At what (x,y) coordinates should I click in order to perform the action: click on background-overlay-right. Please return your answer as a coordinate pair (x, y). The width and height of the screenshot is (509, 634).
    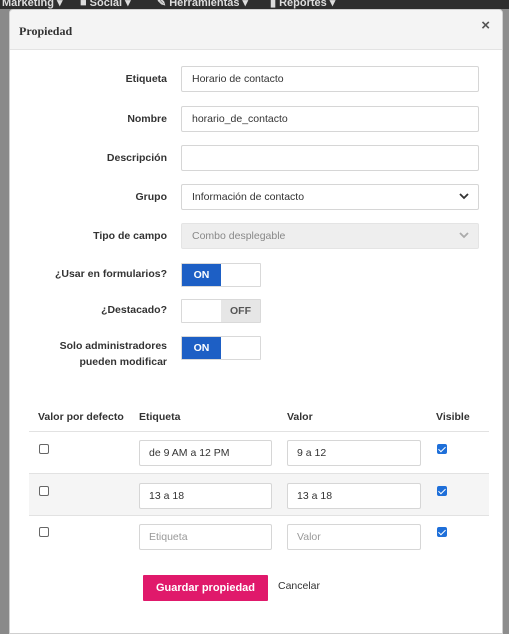
    Looking at the image, I should click on (506, 321).